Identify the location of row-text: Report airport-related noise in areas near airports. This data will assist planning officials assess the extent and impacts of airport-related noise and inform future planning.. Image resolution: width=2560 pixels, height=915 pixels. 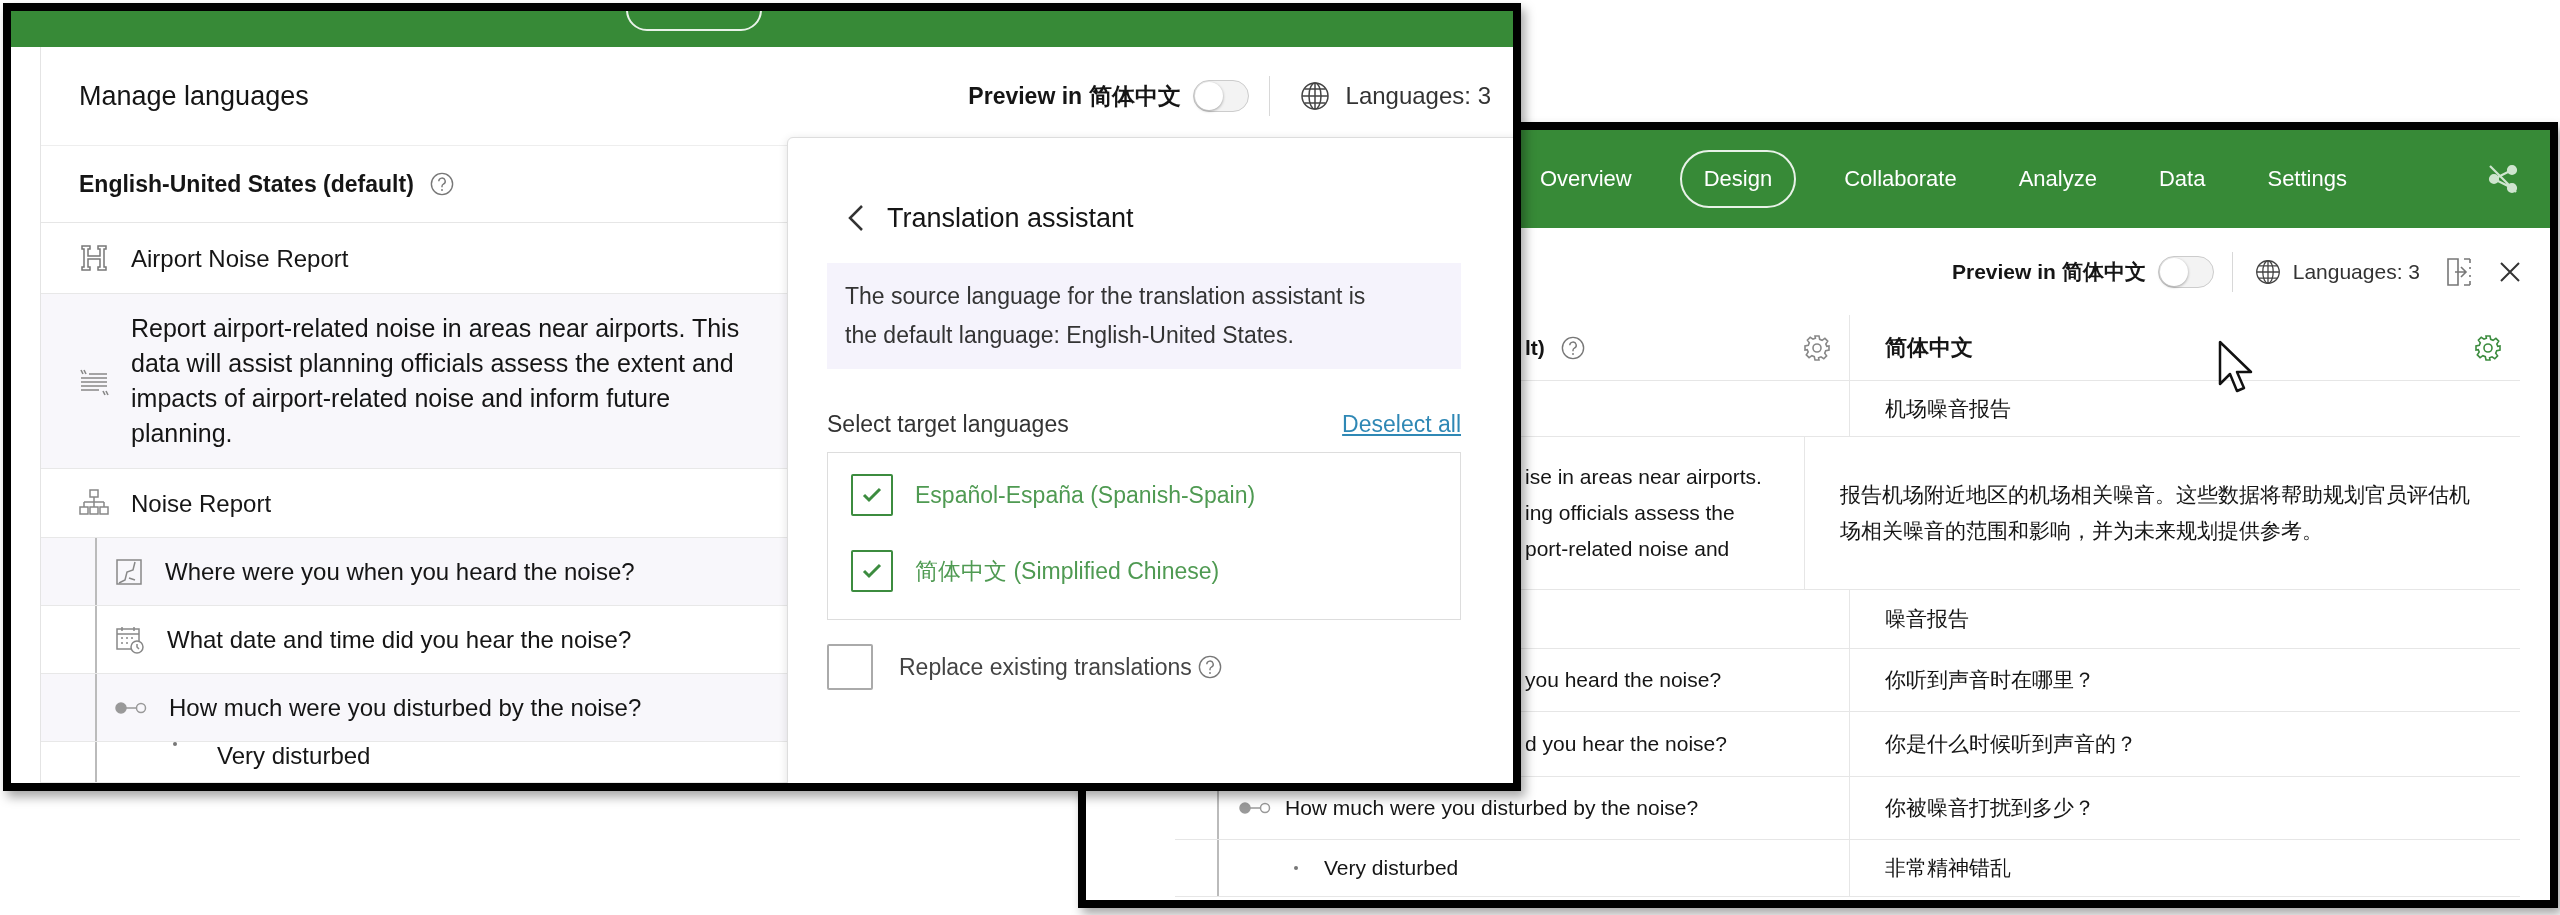
(436, 381).